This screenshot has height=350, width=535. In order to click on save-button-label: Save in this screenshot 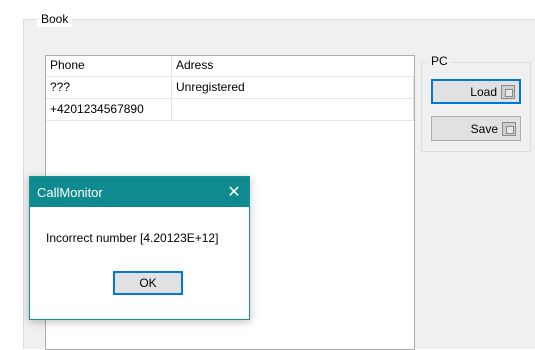, I will do `click(484, 128)`.